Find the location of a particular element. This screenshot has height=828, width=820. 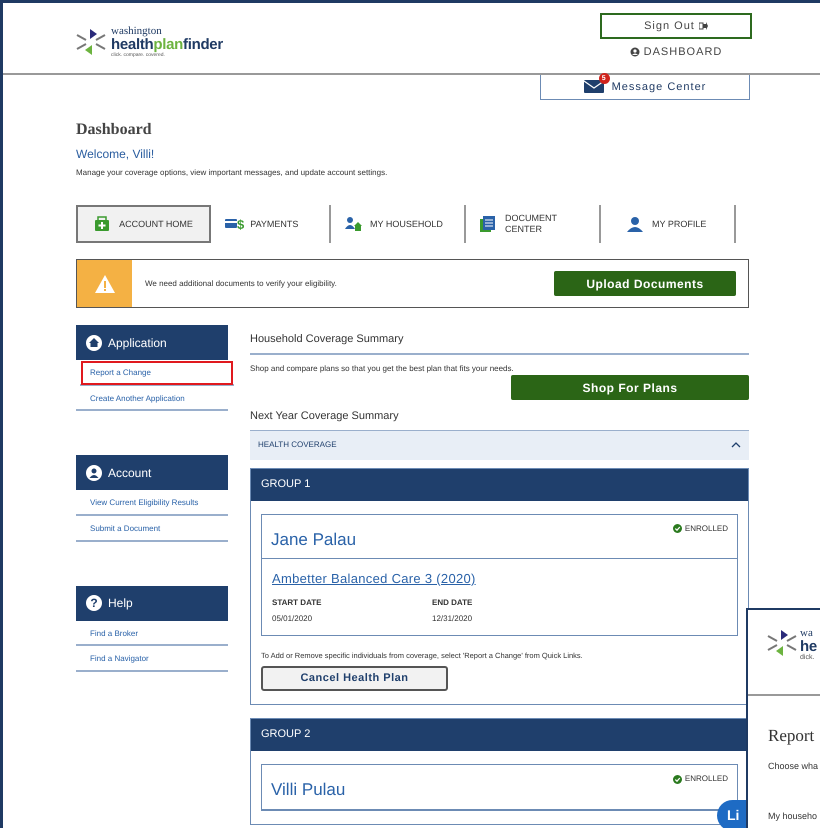

date-value: 12/31/2020 is located at coordinates (453, 619).